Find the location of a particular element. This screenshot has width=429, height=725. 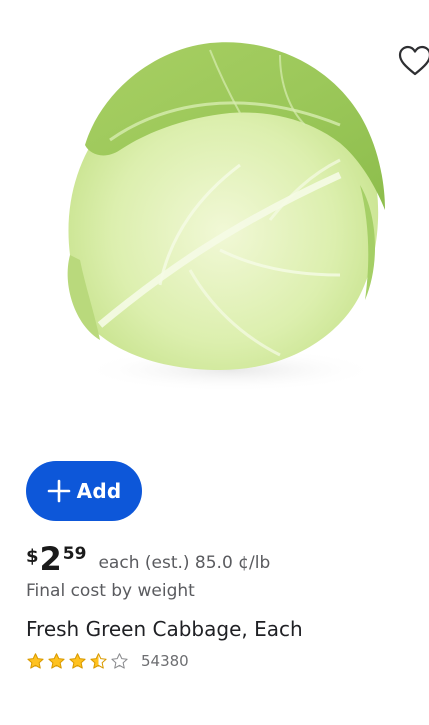

unit-price-info: each (est.) 85.0 ¢/lb is located at coordinates (184, 563).